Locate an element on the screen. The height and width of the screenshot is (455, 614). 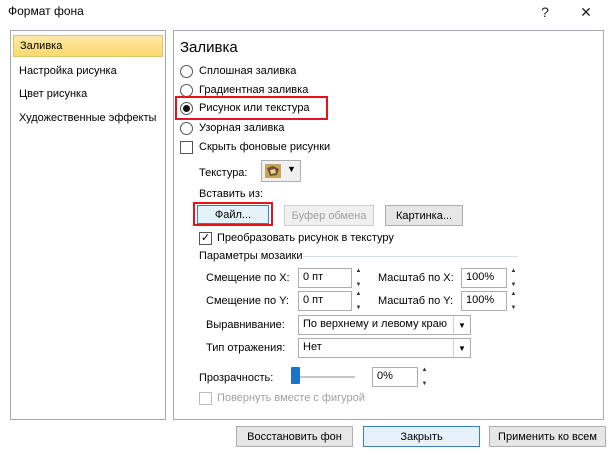
sidebar-item-fill: Заливка is located at coordinates (88, 46).